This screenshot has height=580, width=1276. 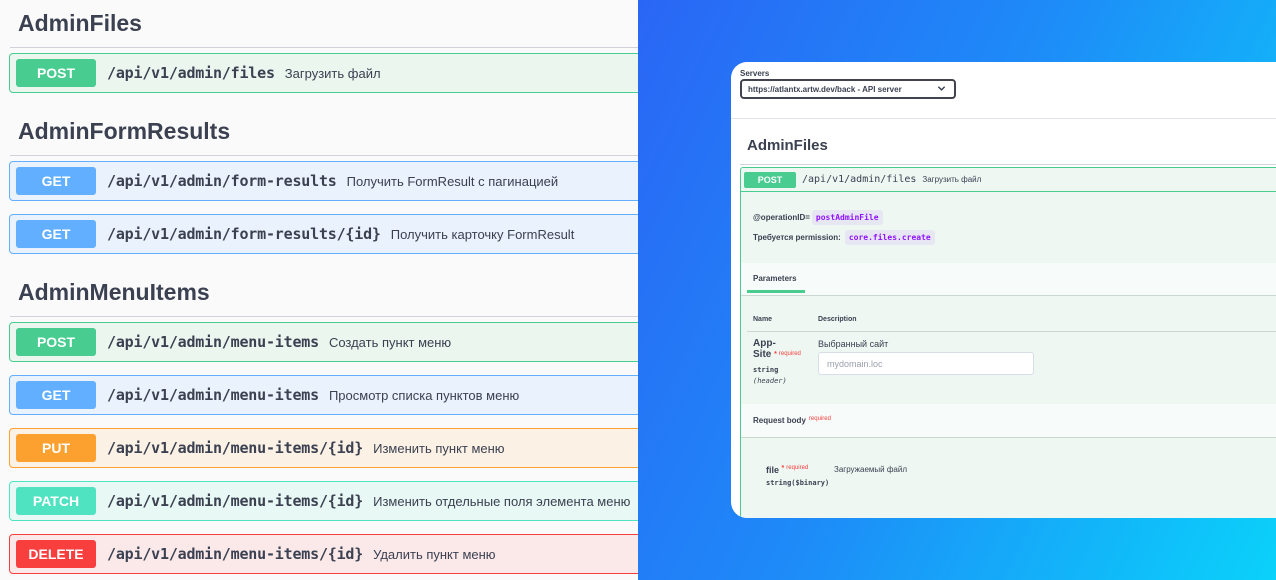 I want to click on param-name-line2: Site, so click(x=762, y=354).